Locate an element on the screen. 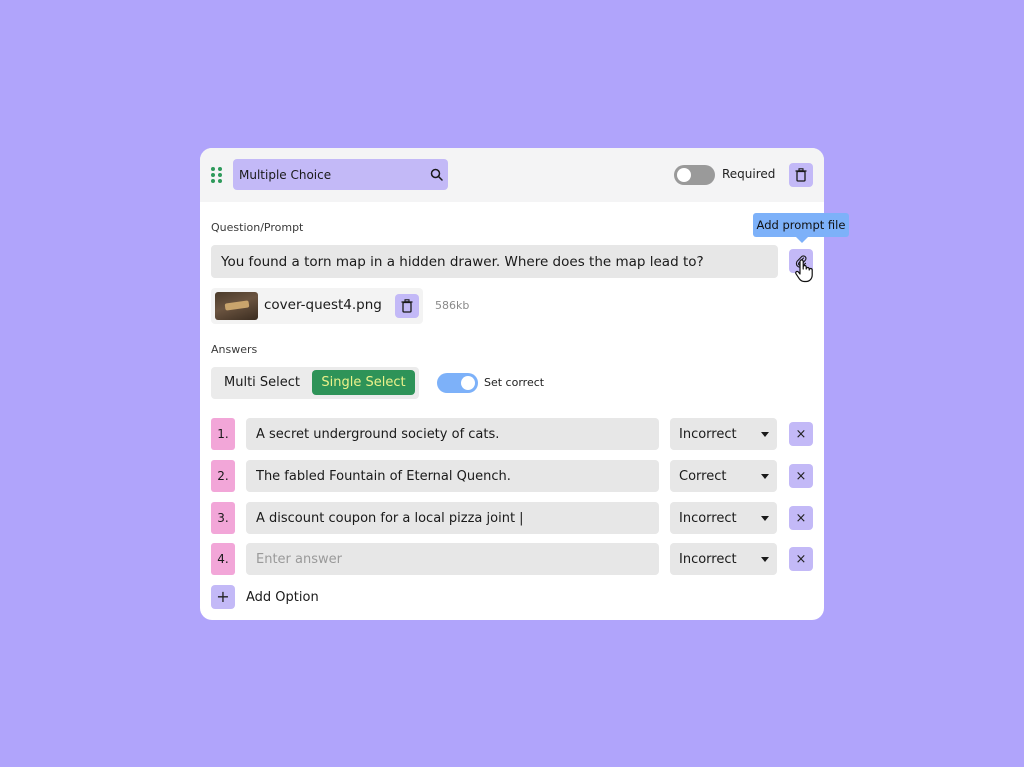 Image resolution: width=1024 pixels, height=767 pixels. file-size: 586kb is located at coordinates (452, 305).